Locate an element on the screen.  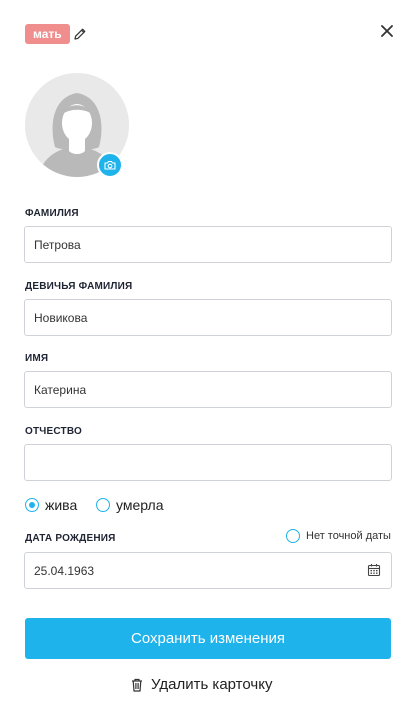
close-icon is located at coordinates (387, 31).